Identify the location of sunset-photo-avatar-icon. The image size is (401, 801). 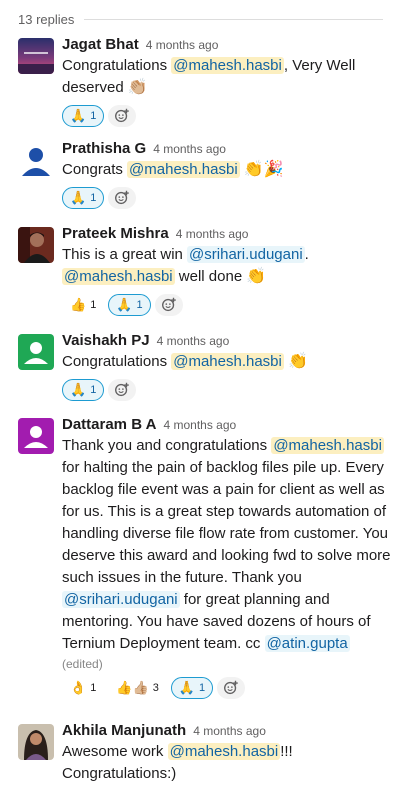
(36, 56).